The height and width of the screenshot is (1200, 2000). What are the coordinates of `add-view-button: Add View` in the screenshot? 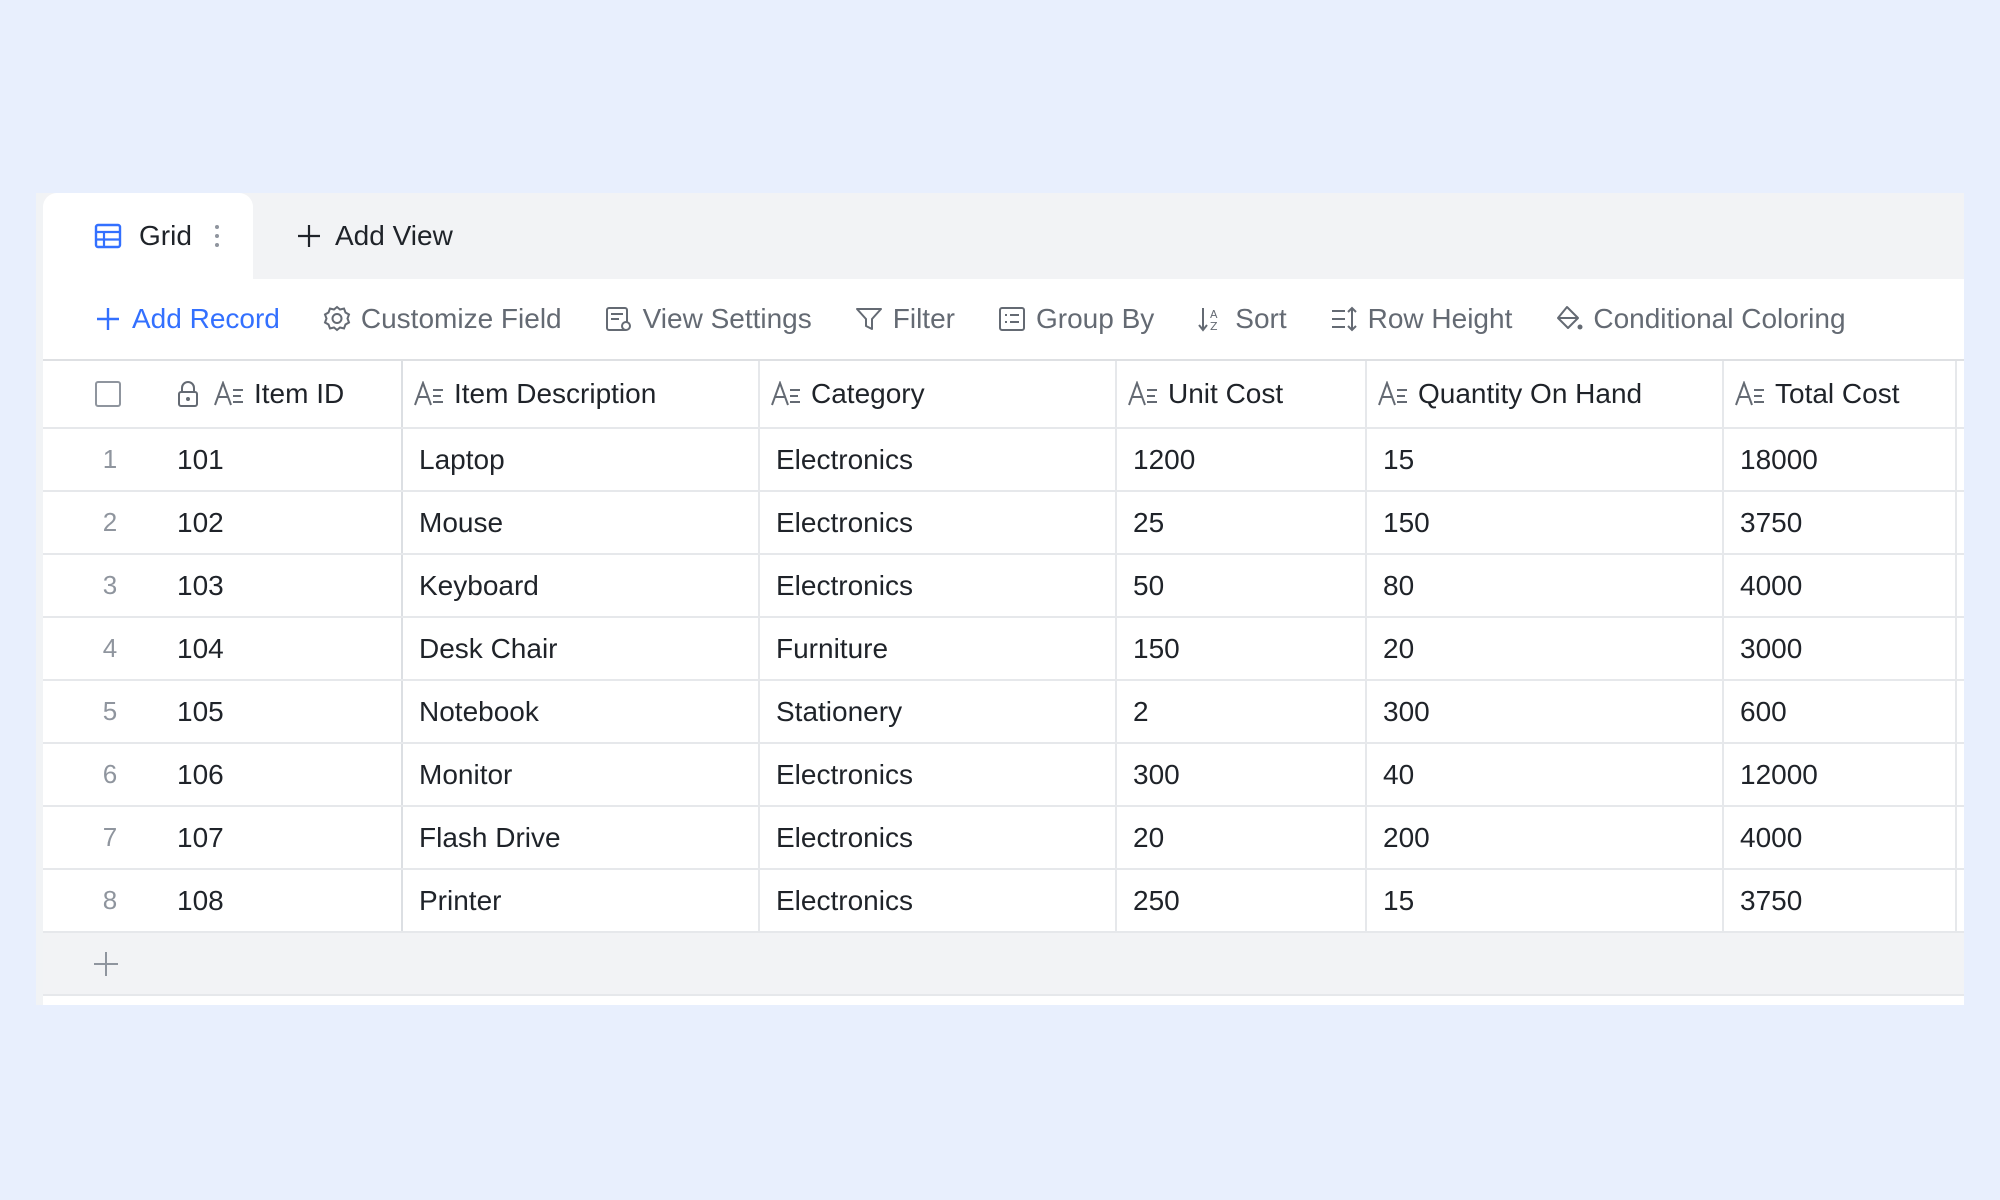 It's located at (374, 236).